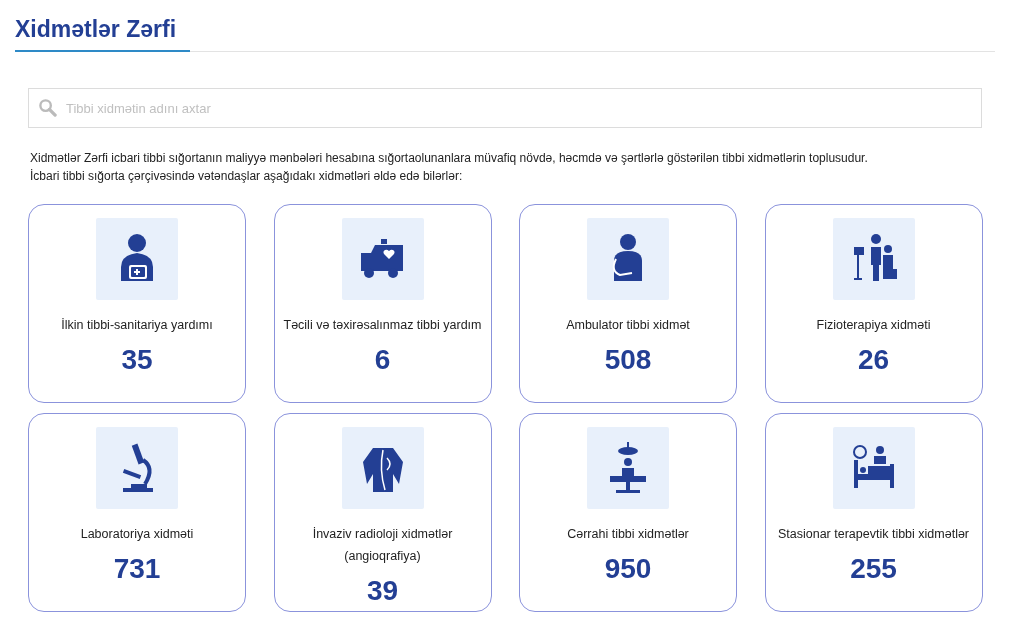  Describe the element at coordinates (873, 325) in the screenshot. I see `service-name: Fizioterapiya xidməti` at that location.